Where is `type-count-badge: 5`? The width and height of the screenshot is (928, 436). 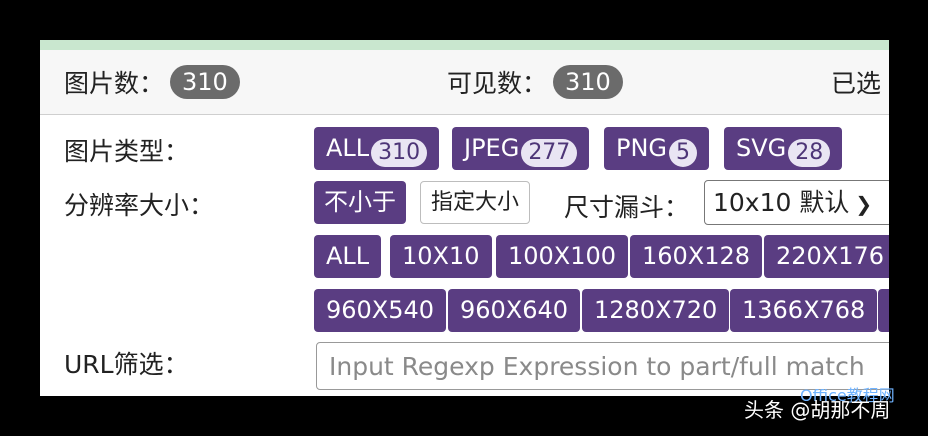
type-count-badge: 5 is located at coordinates (683, 153).